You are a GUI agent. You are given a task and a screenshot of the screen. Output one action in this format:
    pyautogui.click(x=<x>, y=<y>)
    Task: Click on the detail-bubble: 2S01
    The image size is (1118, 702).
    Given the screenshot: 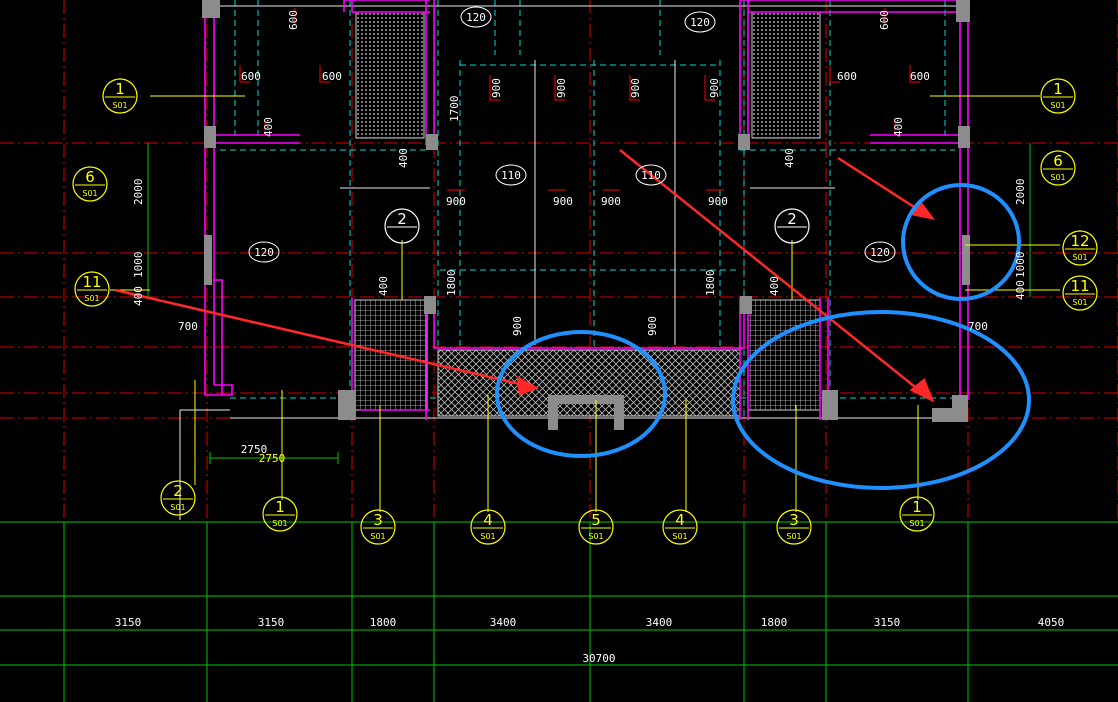 What is the action you would take?
    pyautogui.click(x=178, y=498)
    